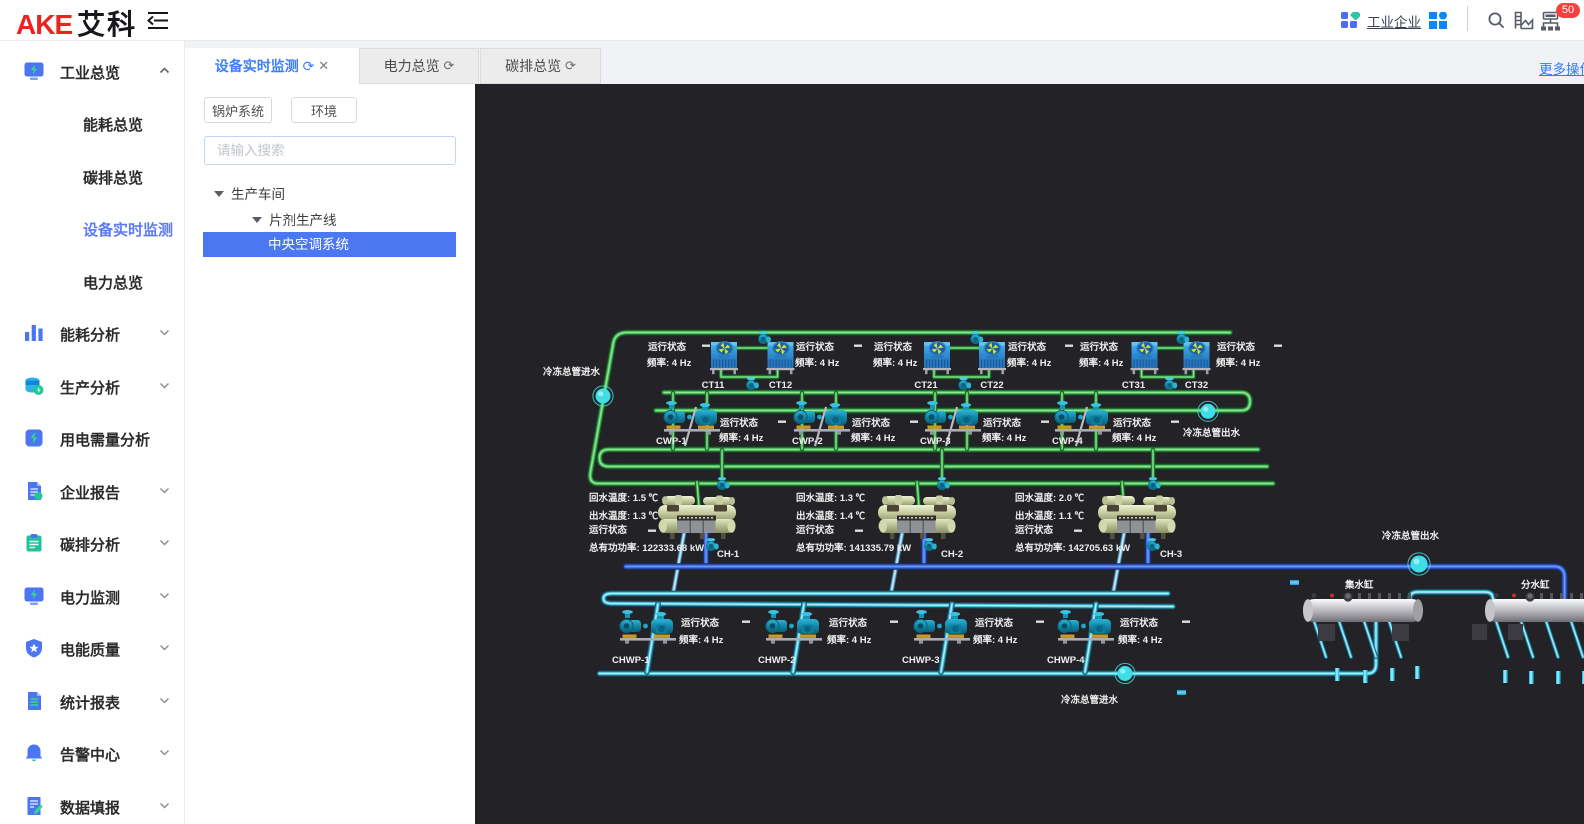 The image size is (1584, 824). Describe the element at coordinates (1196, 385) in the screenshot. I see `svg-text: CT32` at that location.